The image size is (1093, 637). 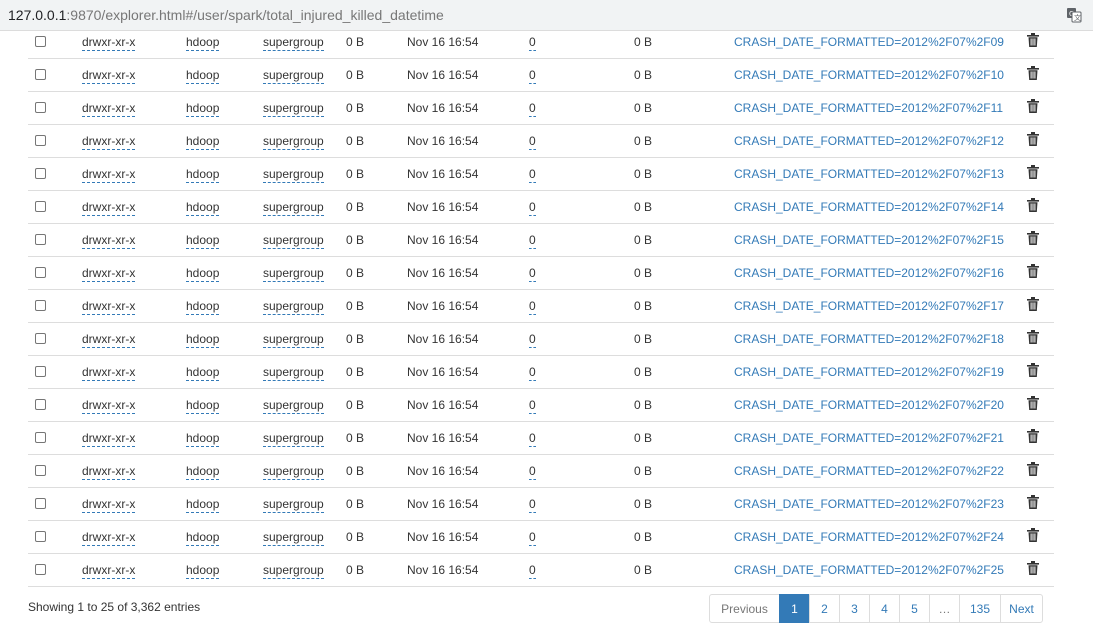 I want to click on page-135-button: 135, so click(x=980, y=608).